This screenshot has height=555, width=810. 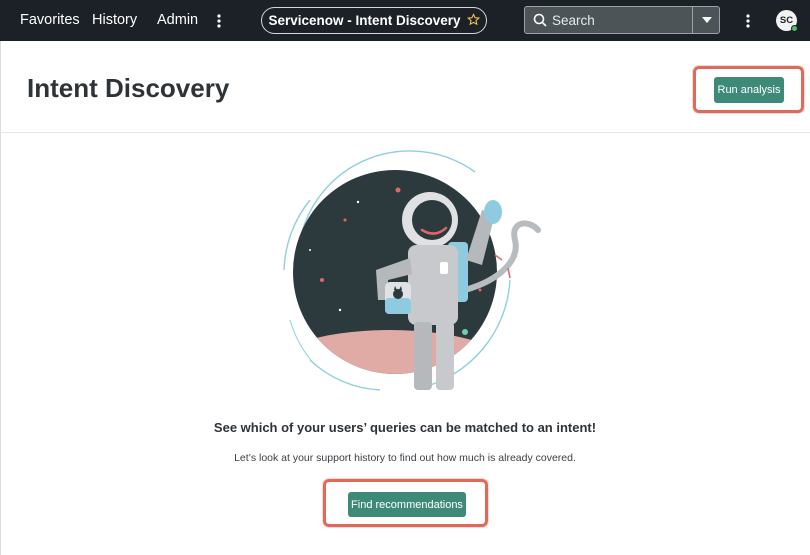 I want to click on app-title: Servicenow - Intent Discovery, so click(x=364, y=20).